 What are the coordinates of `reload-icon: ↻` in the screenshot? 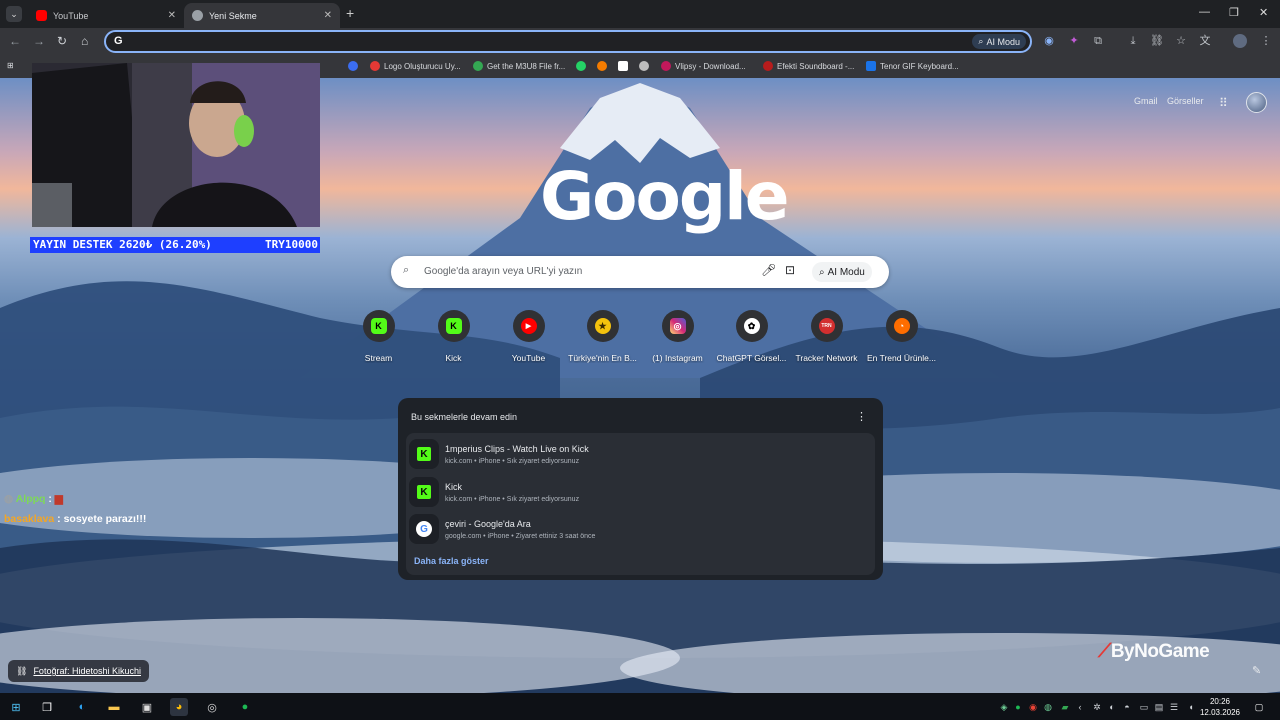 It's located at (62, 41).